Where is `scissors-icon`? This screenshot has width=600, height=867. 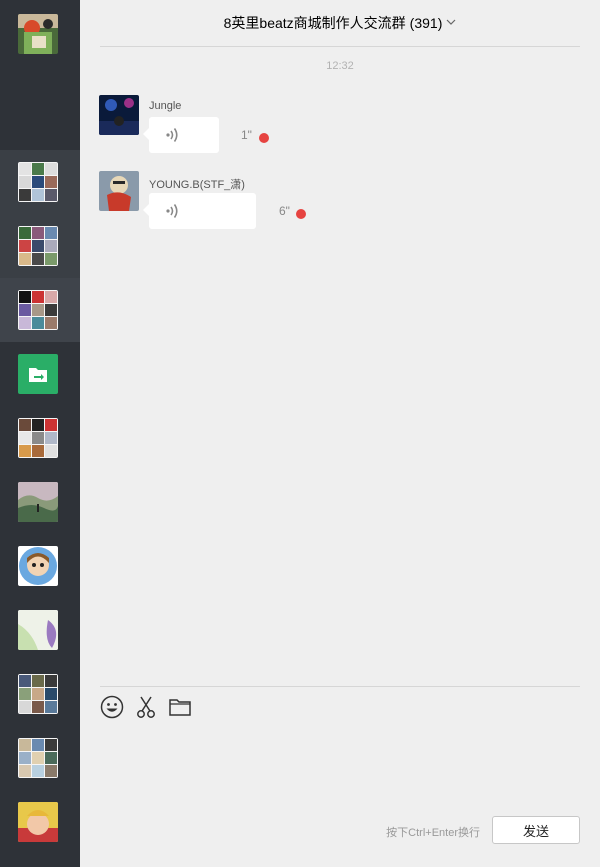 scissors-icon is located at coordinates (146, 707).